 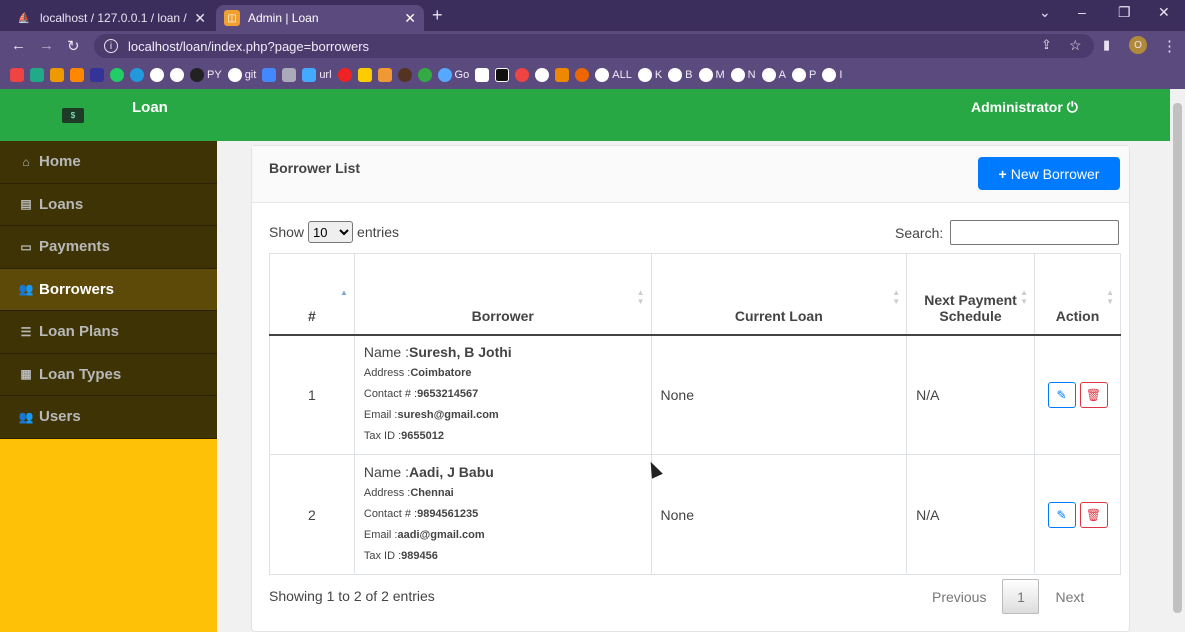 I want to click on borrower-tax-id: 9655012, so click(x=422, y=436).